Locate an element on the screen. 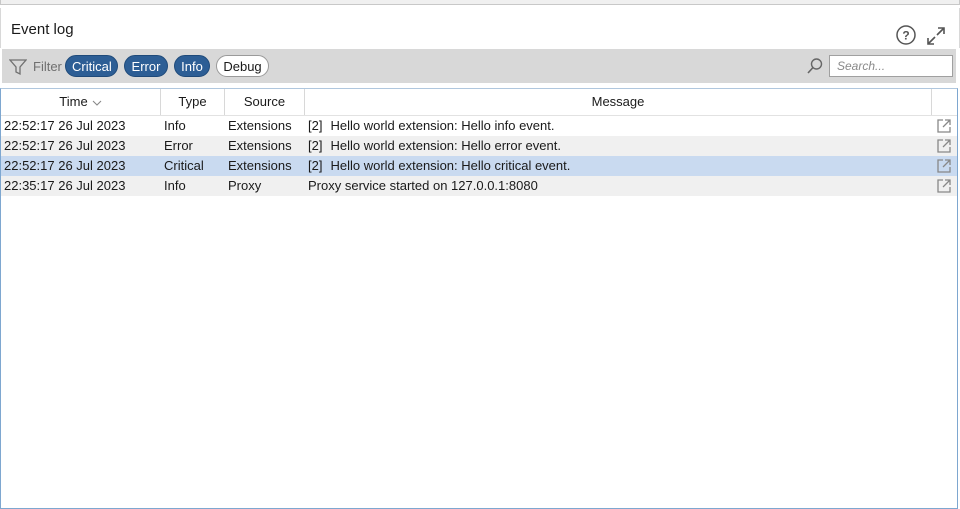 Image resolution: width=960 pixels, height=509 pixels. cell-type: Error is located at coordinates (178, 145).